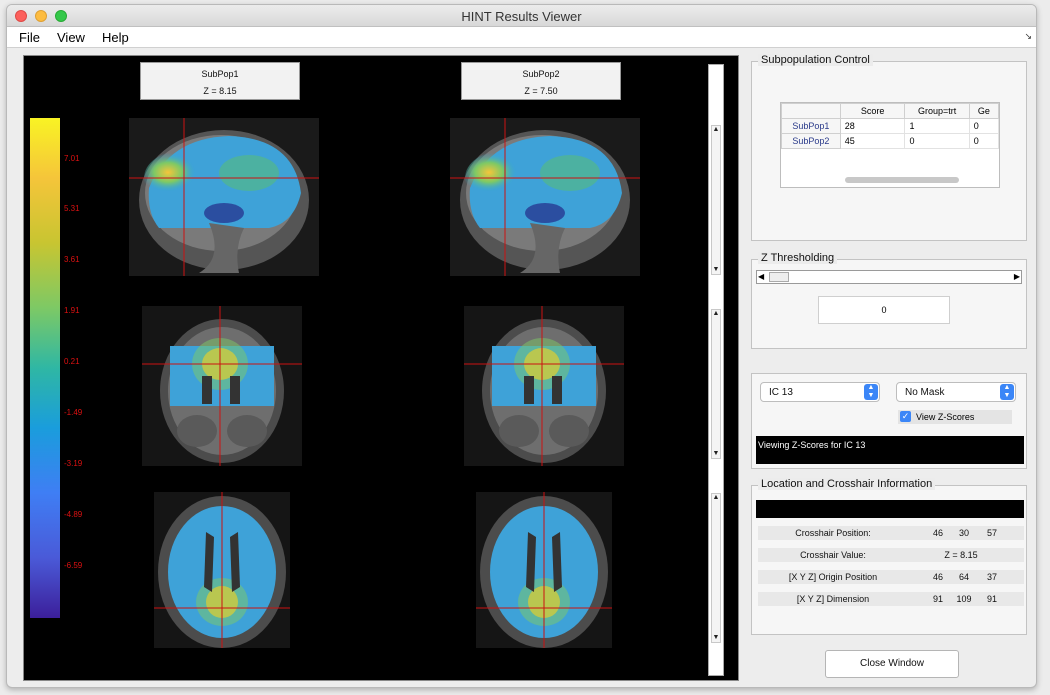 This screenshot has height=695, width=1050. Describe the element at coordinates (222, 386) in the screenshot. I see `coronal-slice-subpop1` at that location.